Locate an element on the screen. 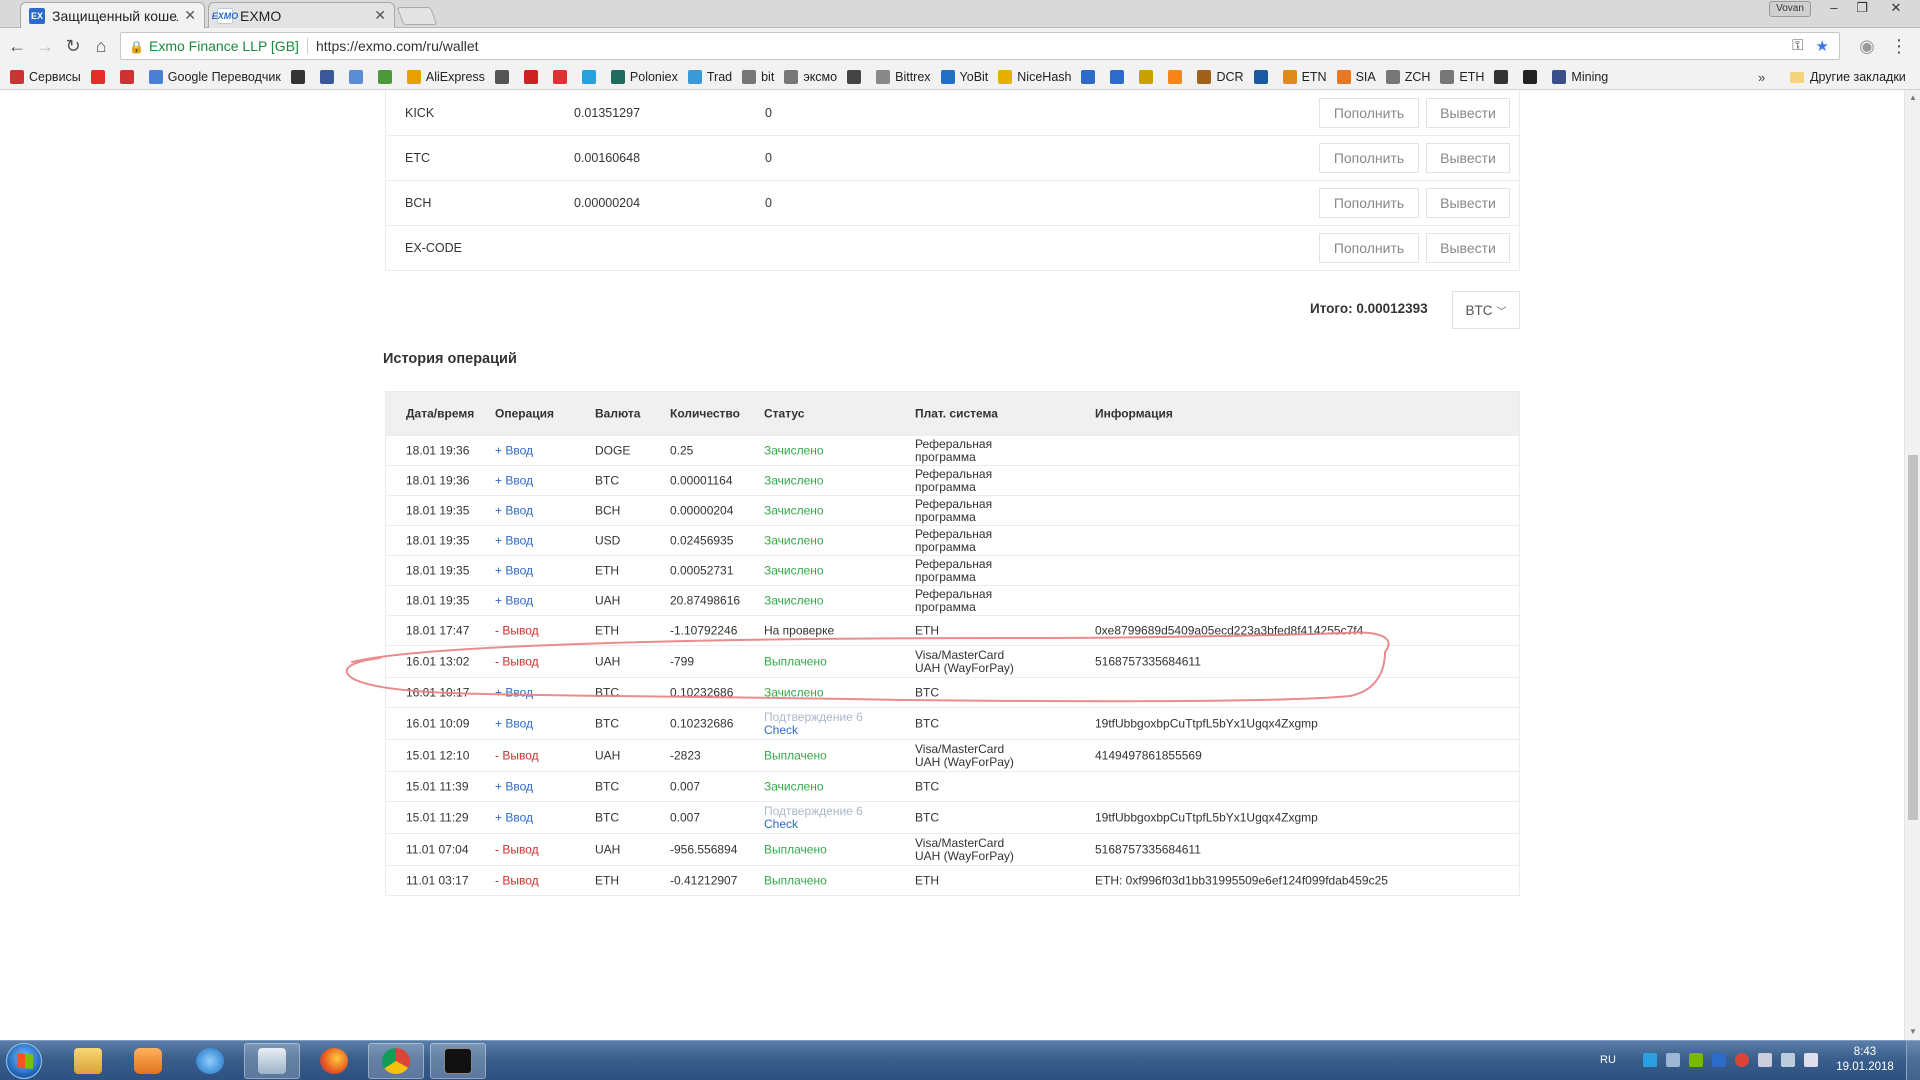  profile-button: Vovan is located at coordinates (1790, 9).